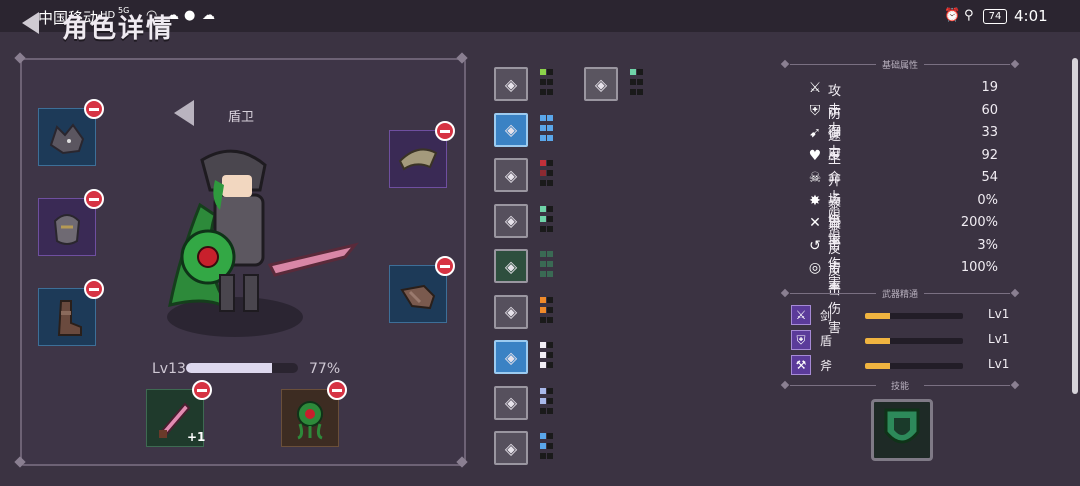 The height and width of the screenshot is (486, 1080). I want to click on unequip-helmet-button, so click(94, 109).